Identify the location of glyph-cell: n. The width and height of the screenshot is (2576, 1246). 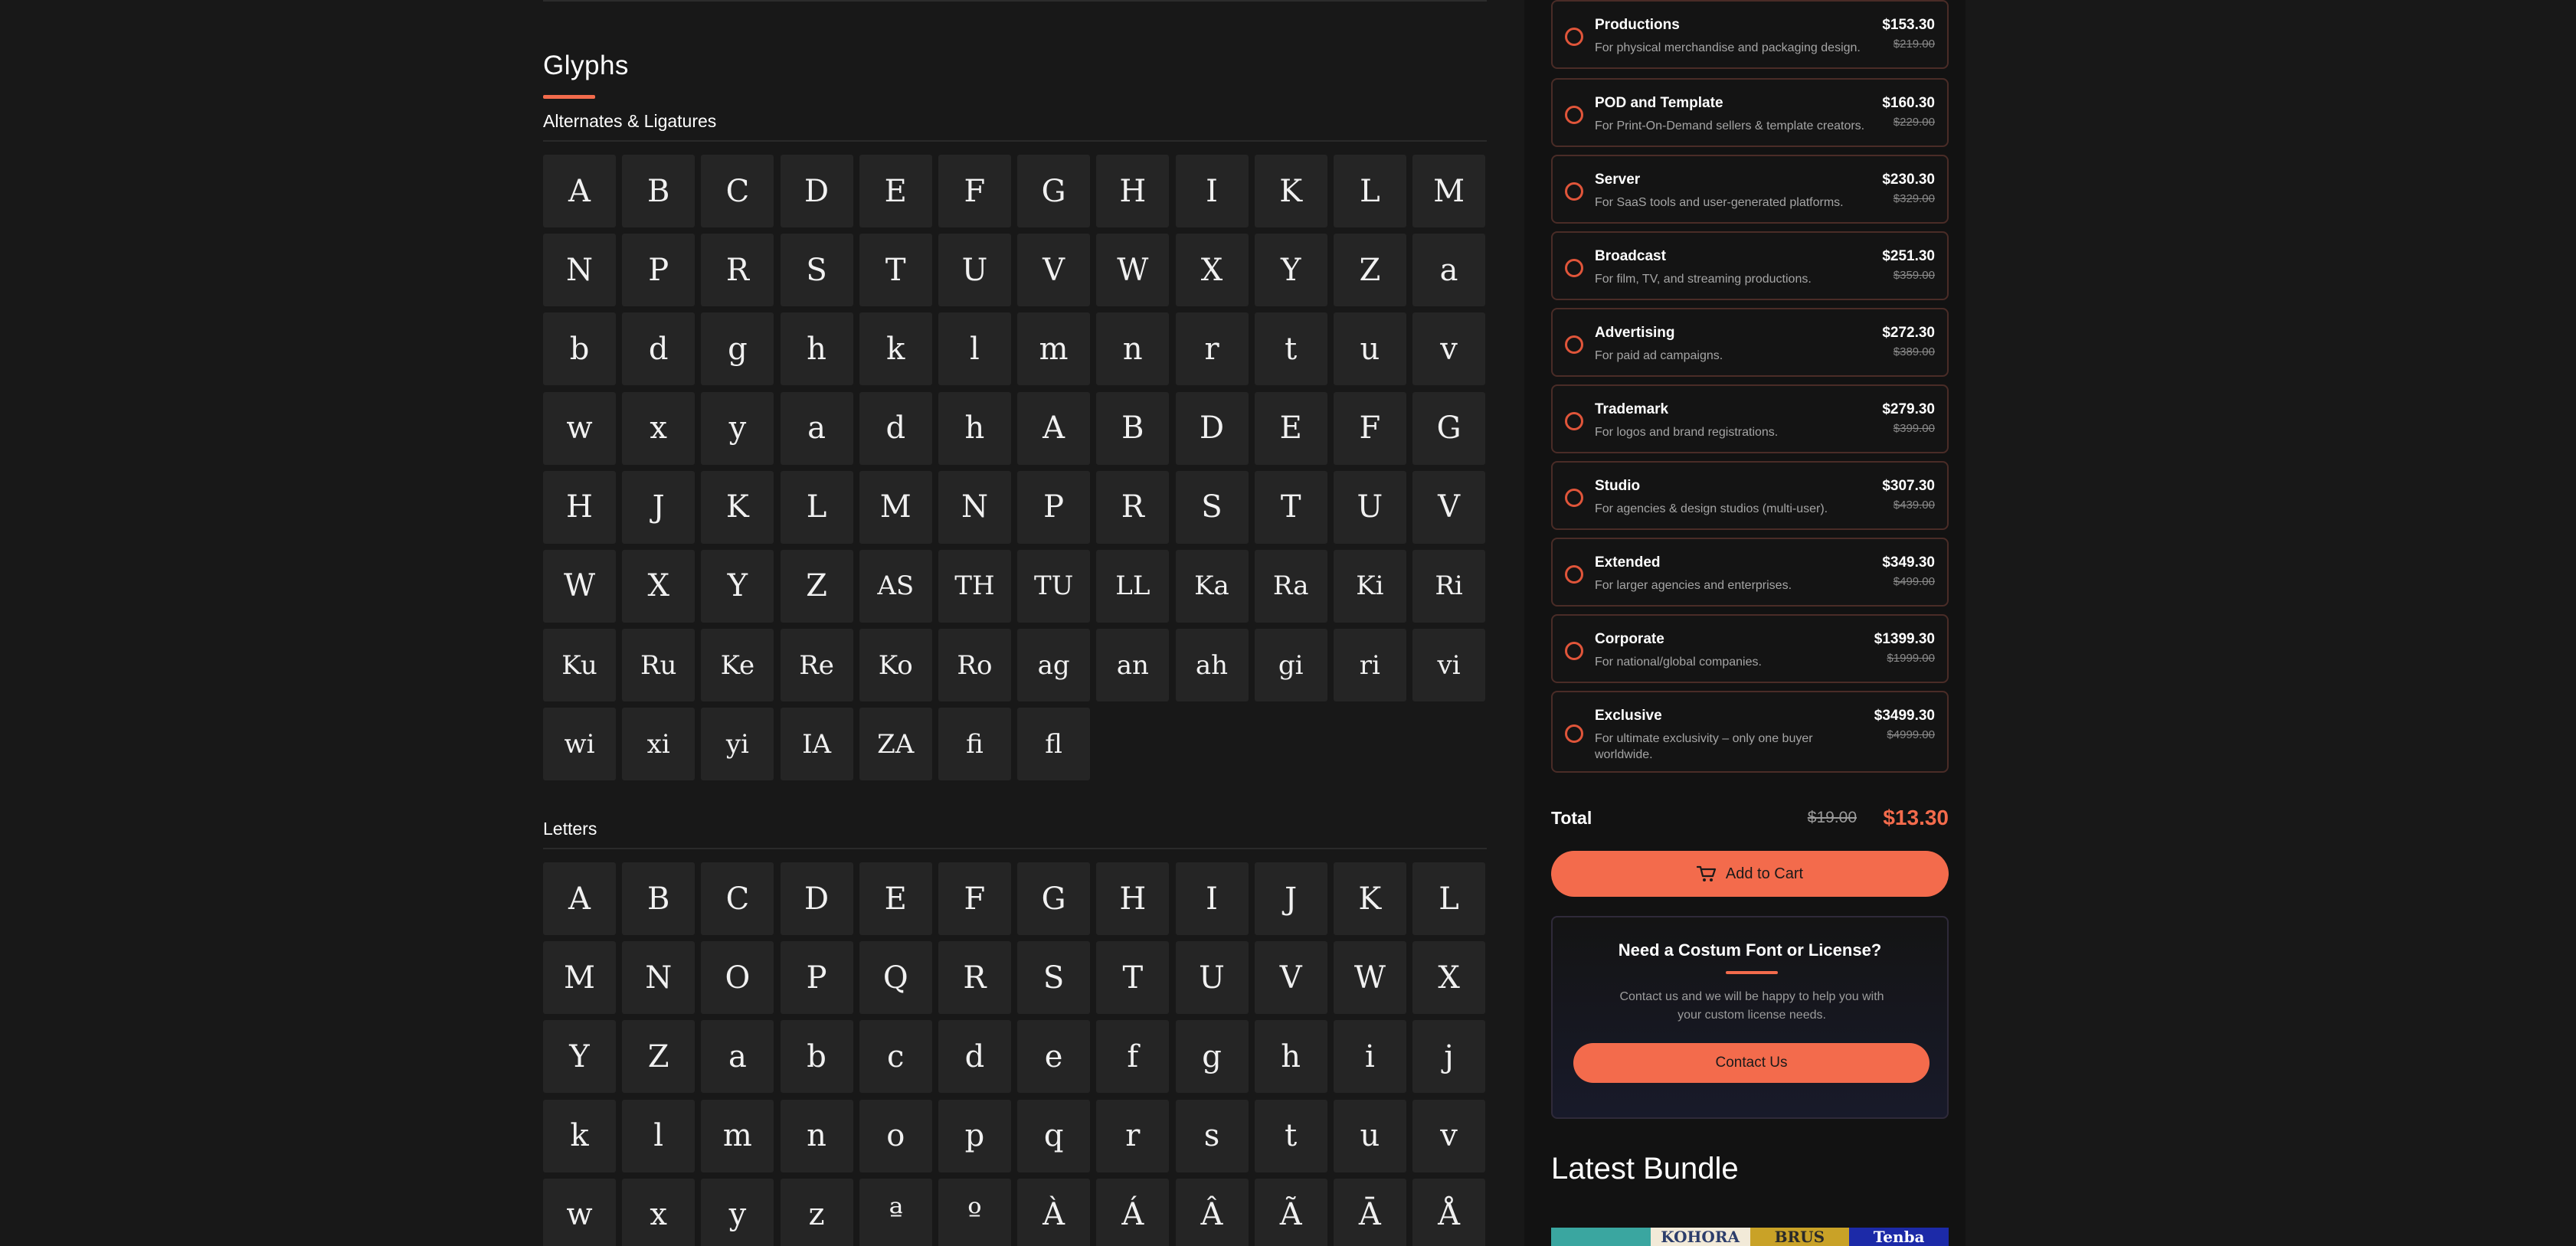
(816, 1135).